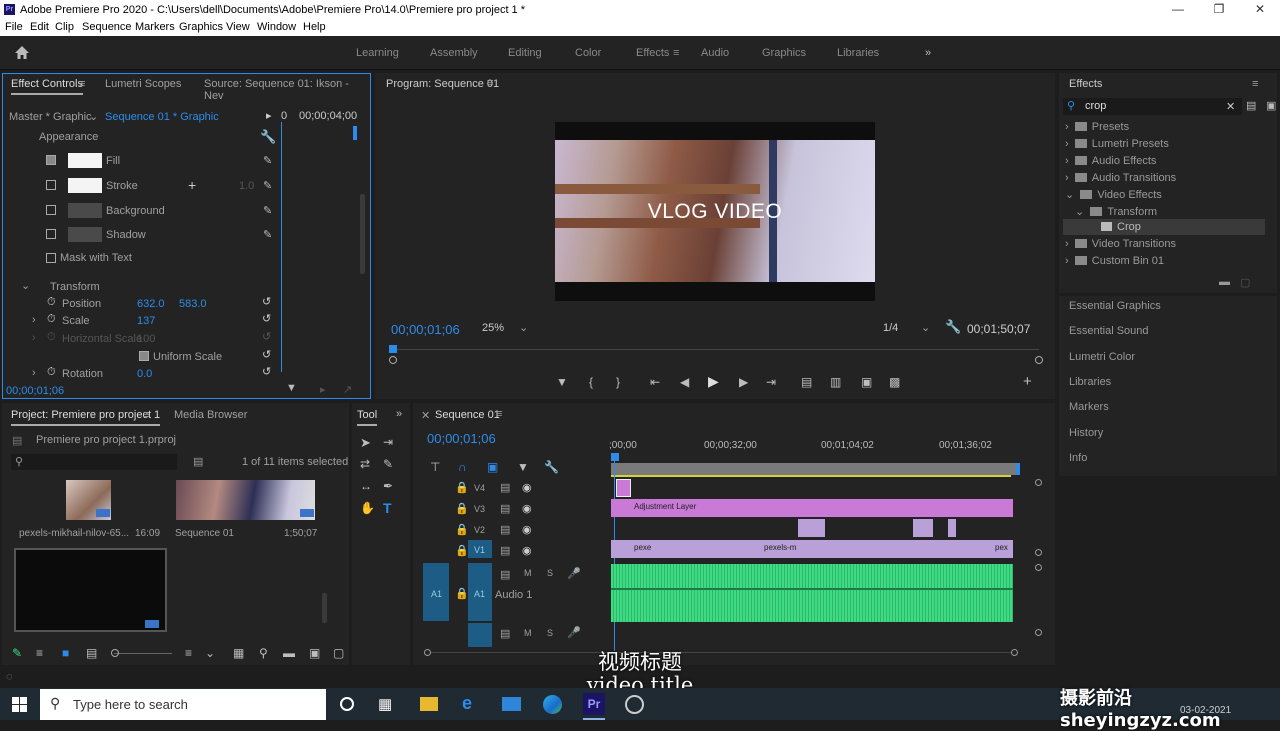 The image size is (1280, 731). I want to click on accelerated-icon: ▣, so click(1271, 105).